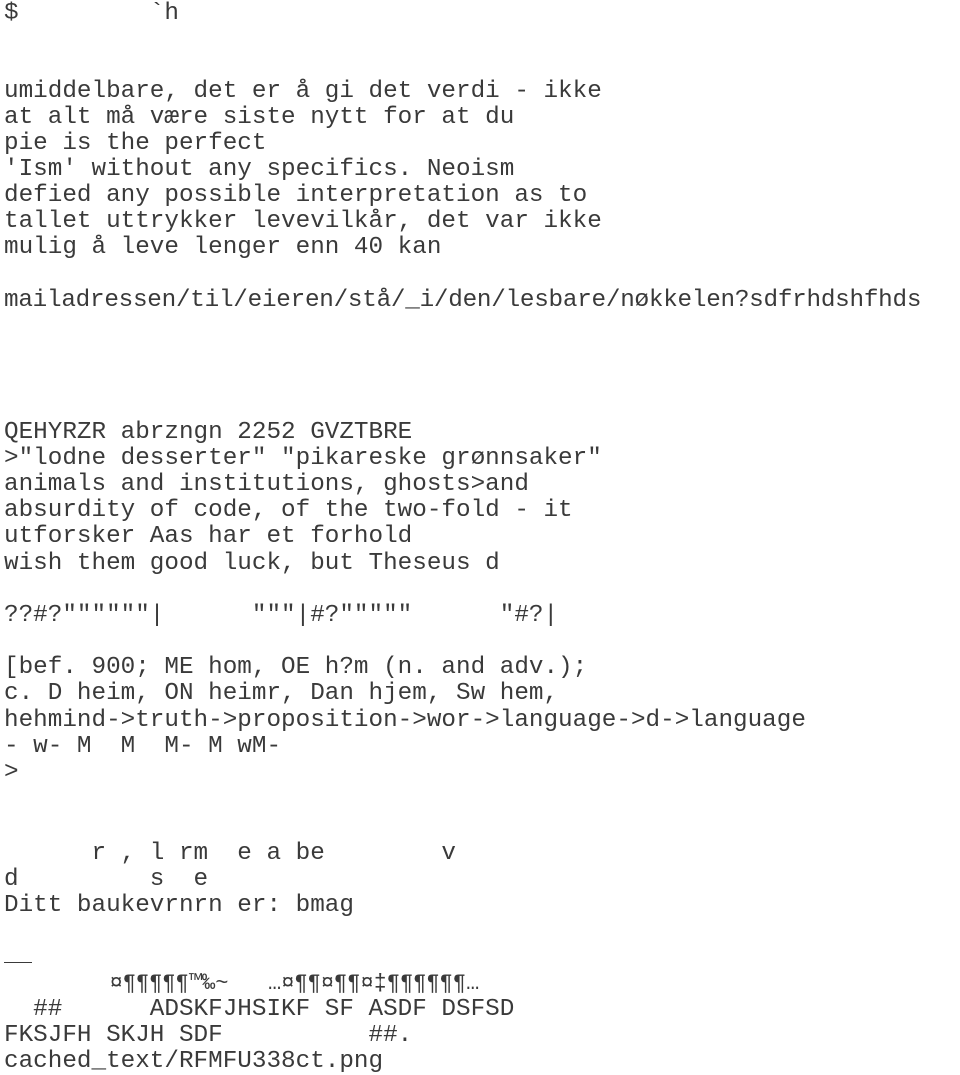 The image size is (960, 1075). Describe the element at coordinates (230, 853) in the screenshot. I see `text-line: r , l rm e a be v` at that location.